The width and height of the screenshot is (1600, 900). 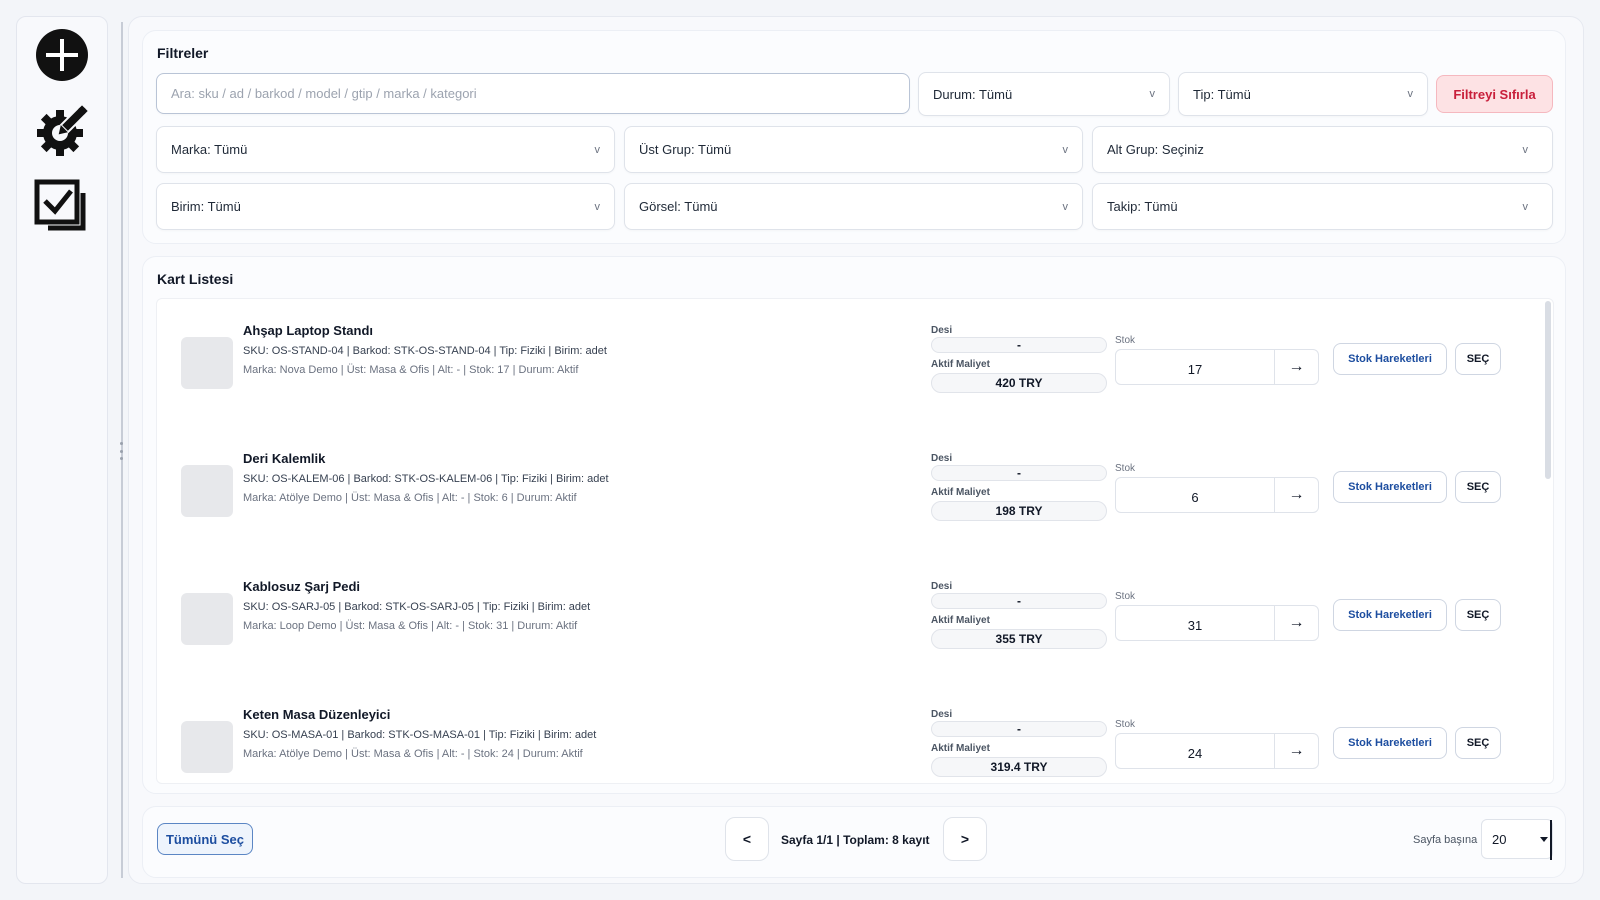 What do you see at coordinates (853, 206) in the screenshot?
I see `gorsel-select: Görsel: Tümü v` at bounding box center [853, 206].